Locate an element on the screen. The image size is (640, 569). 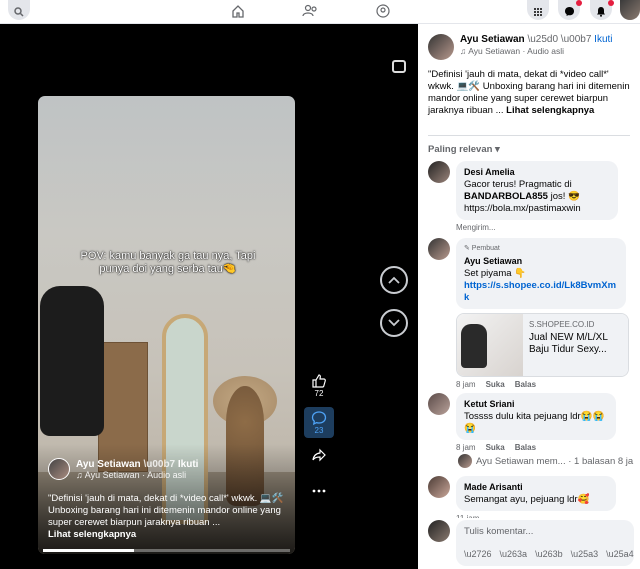
comment-count: 23 is located at coordinates (319, 430).